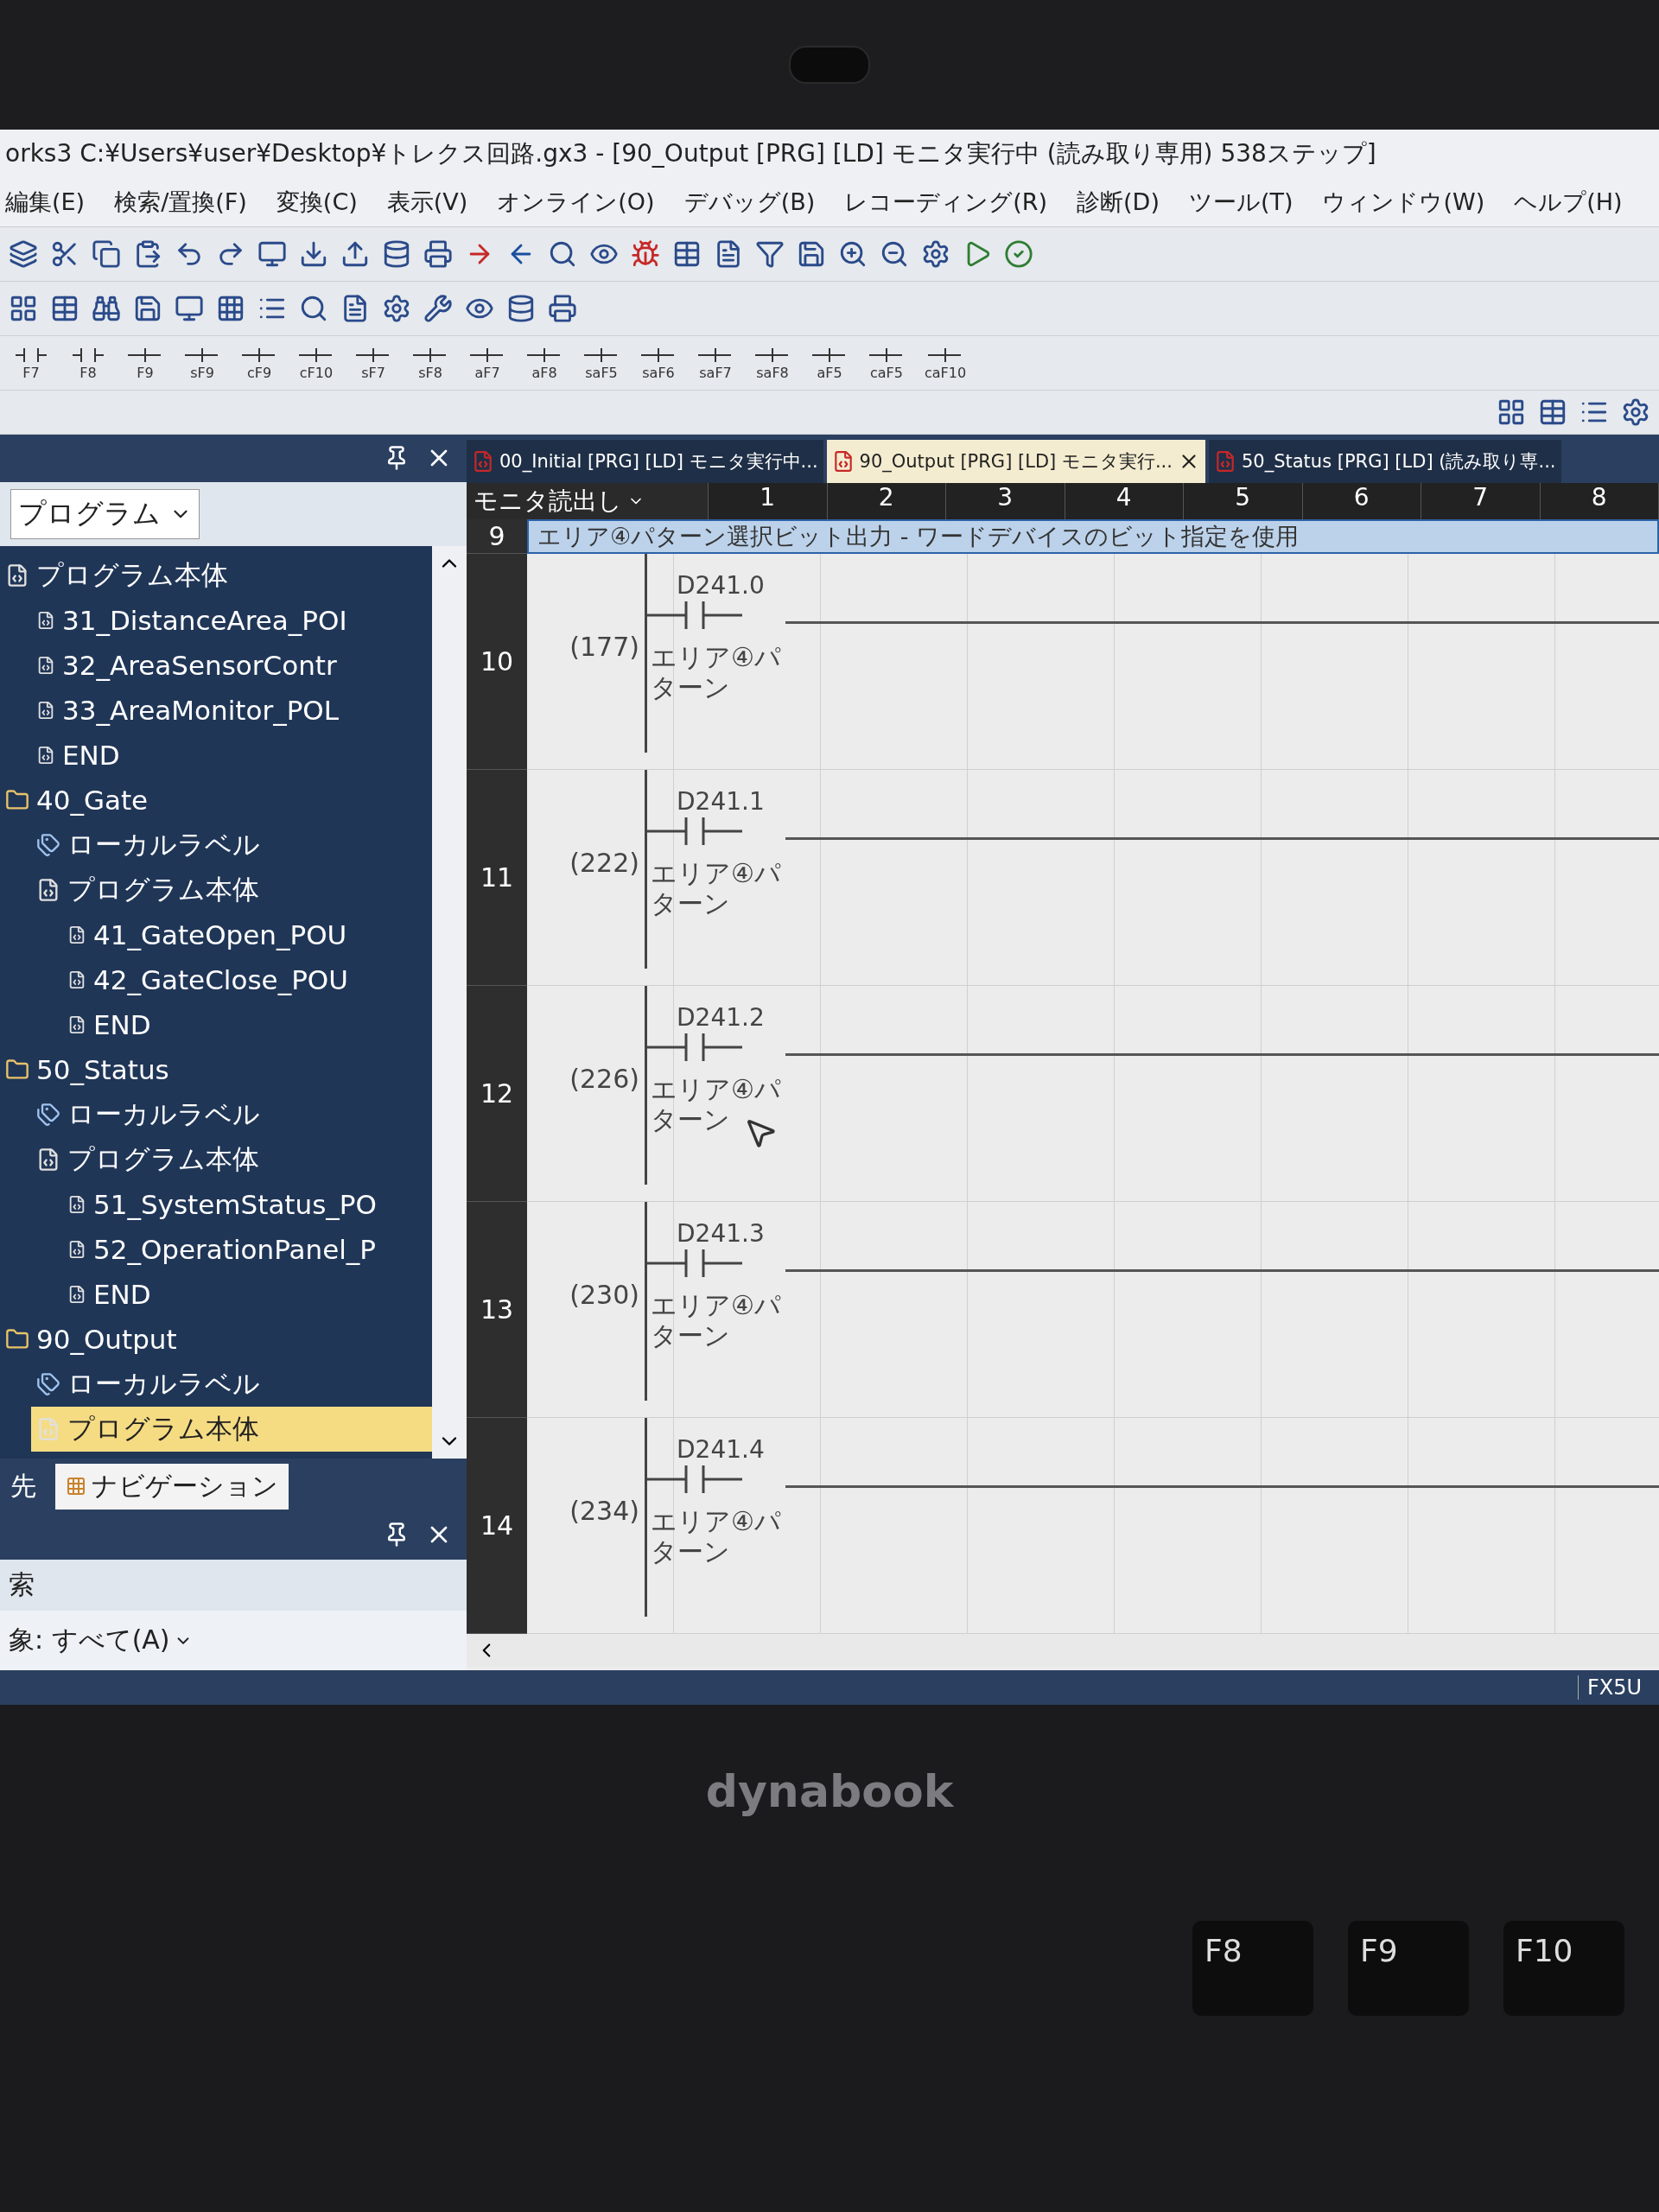 The width and height of the screenshot is (1659, 2212). What do you see at coordinates (355, 254) in the screenshot?
I see `upload-icon` at bounding box center [355, 254].